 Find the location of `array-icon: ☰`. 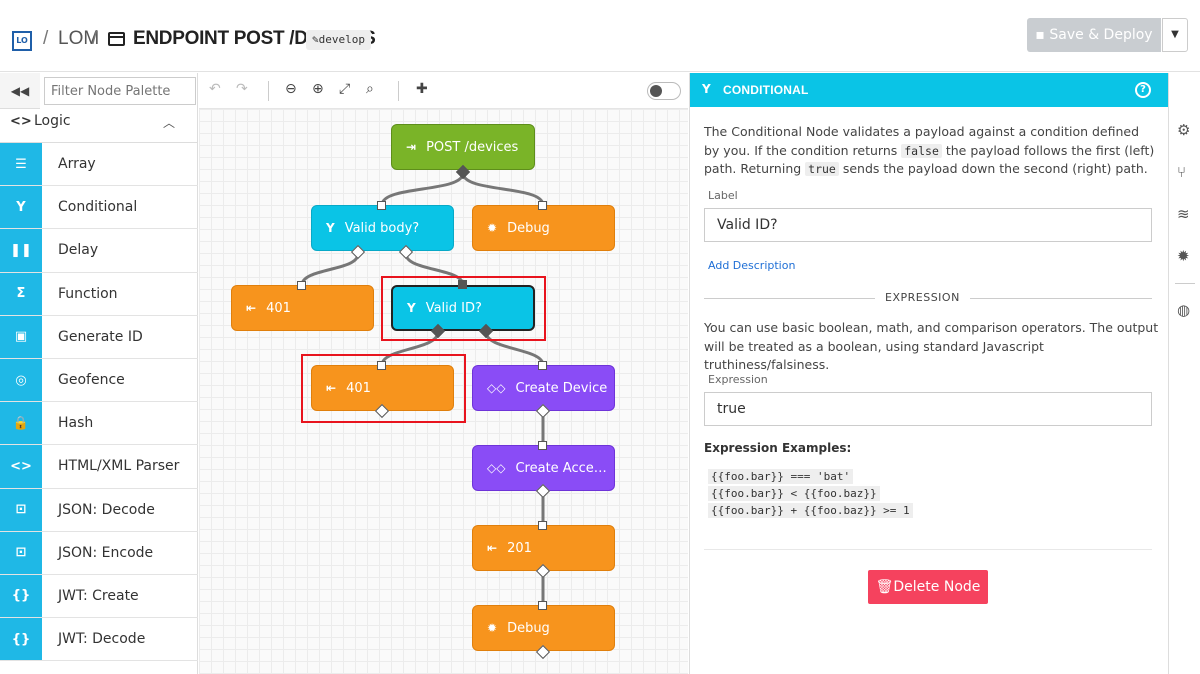

array-icon: ☰ is located at coordinates (21, 164).